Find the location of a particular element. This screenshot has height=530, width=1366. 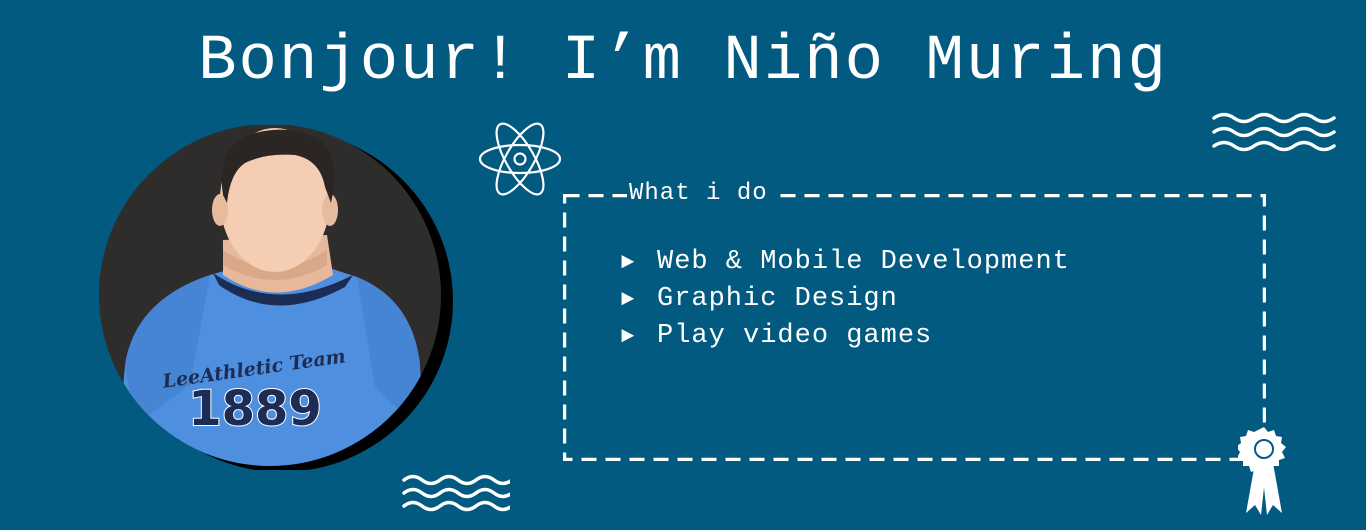

page-title: Bonjour! I’m Niño Muring is located at coordinates (683, 62).